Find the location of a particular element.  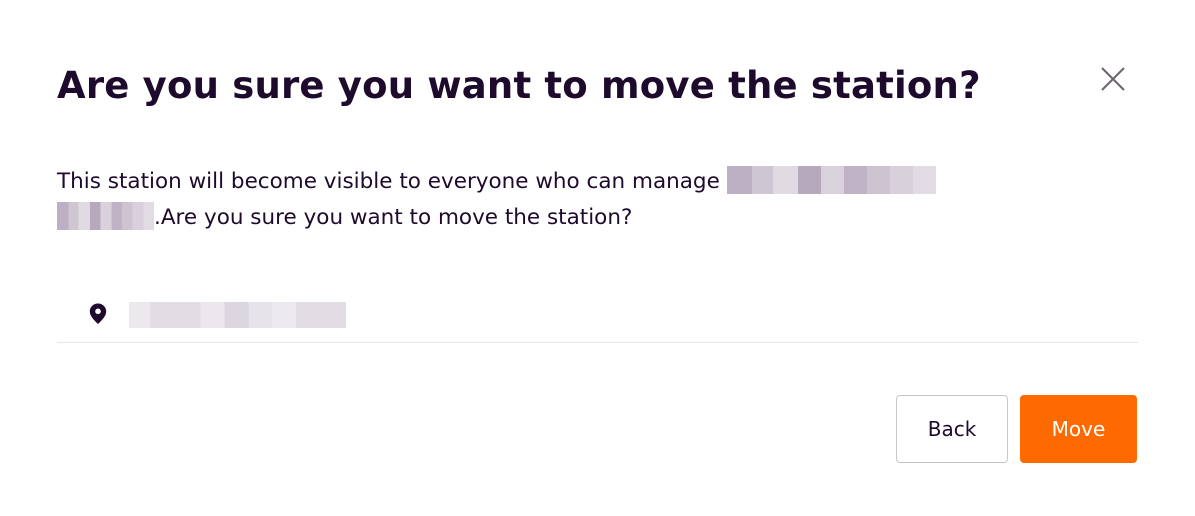

redacted-organization-name is located at coordinates (831, 180).